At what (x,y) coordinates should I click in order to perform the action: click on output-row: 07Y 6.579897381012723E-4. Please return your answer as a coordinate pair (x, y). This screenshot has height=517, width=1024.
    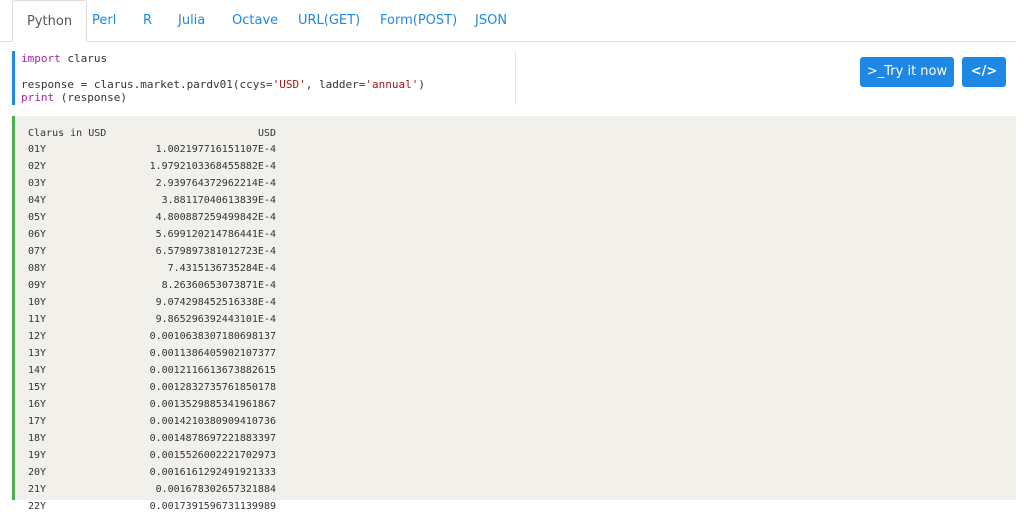
    Looking at the image, I should click on (152, 254).